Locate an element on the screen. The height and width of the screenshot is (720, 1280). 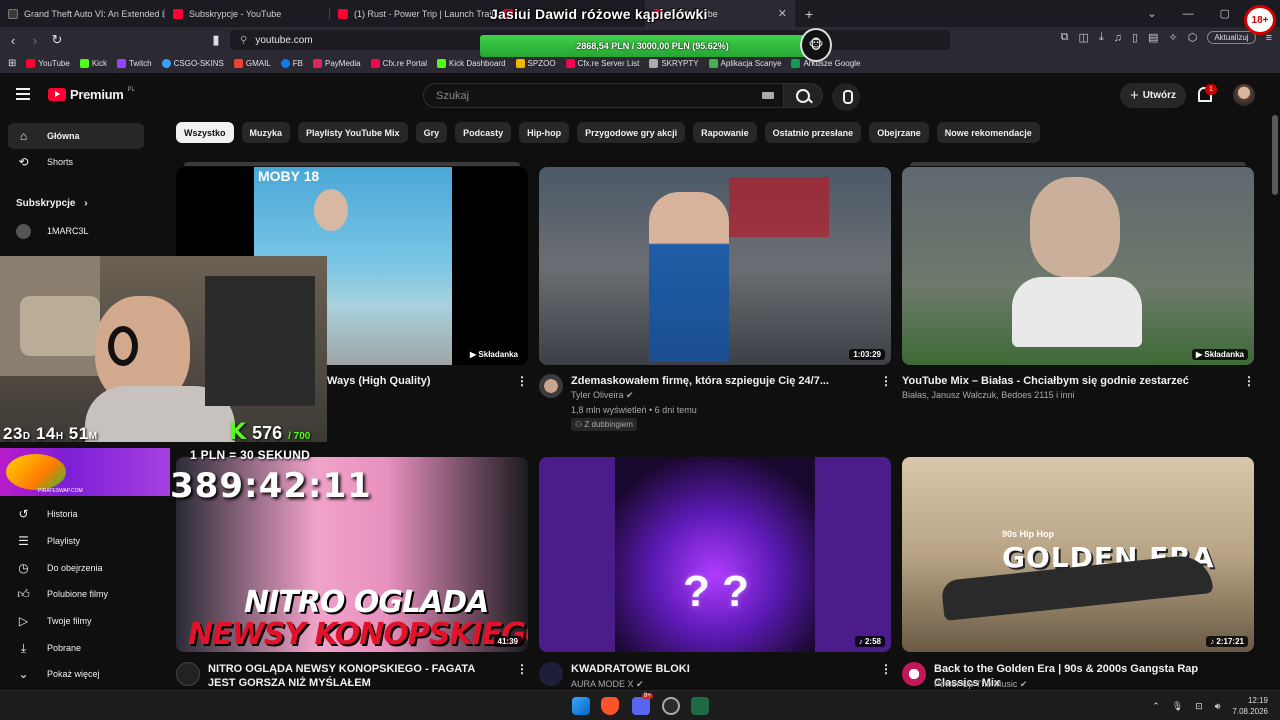
bookmark-item: Arkusze Google is located at coordinates (825, 63).